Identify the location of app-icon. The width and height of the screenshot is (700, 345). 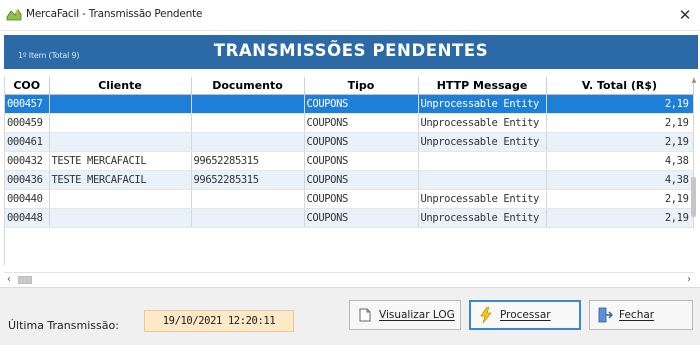
(14, 15).